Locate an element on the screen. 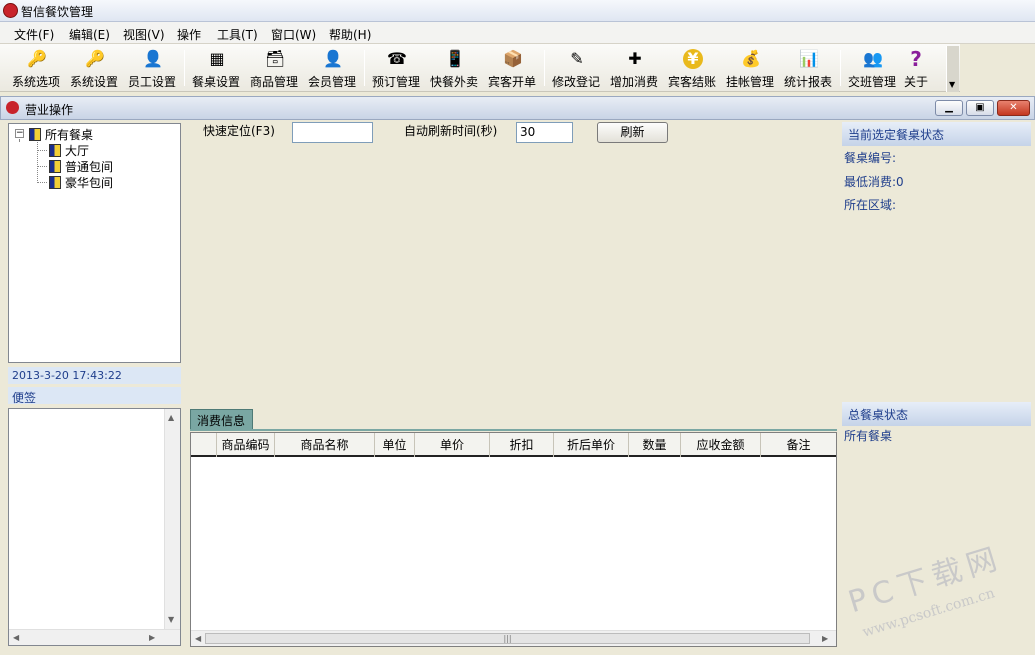 This screenshot has width=1035, height=655. minimize-icon: ▁ is located at coordinates (949, 107).